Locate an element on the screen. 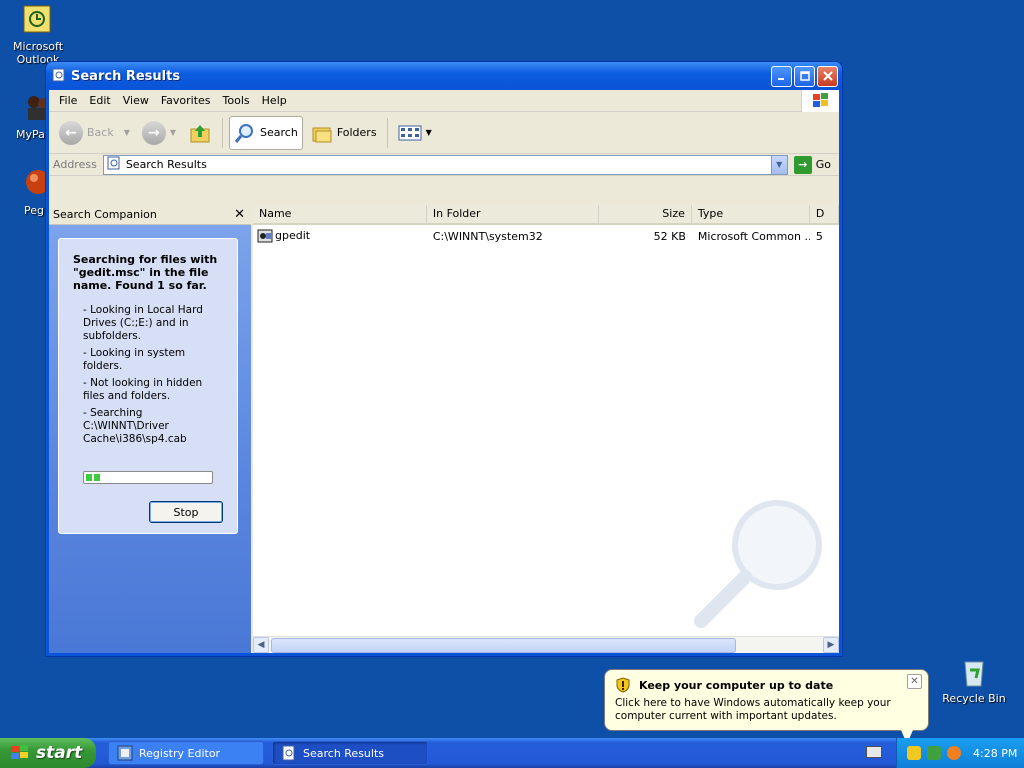  desktop-icon-recycle-bin: Recycle Bin is located at coordinates (974, 680).